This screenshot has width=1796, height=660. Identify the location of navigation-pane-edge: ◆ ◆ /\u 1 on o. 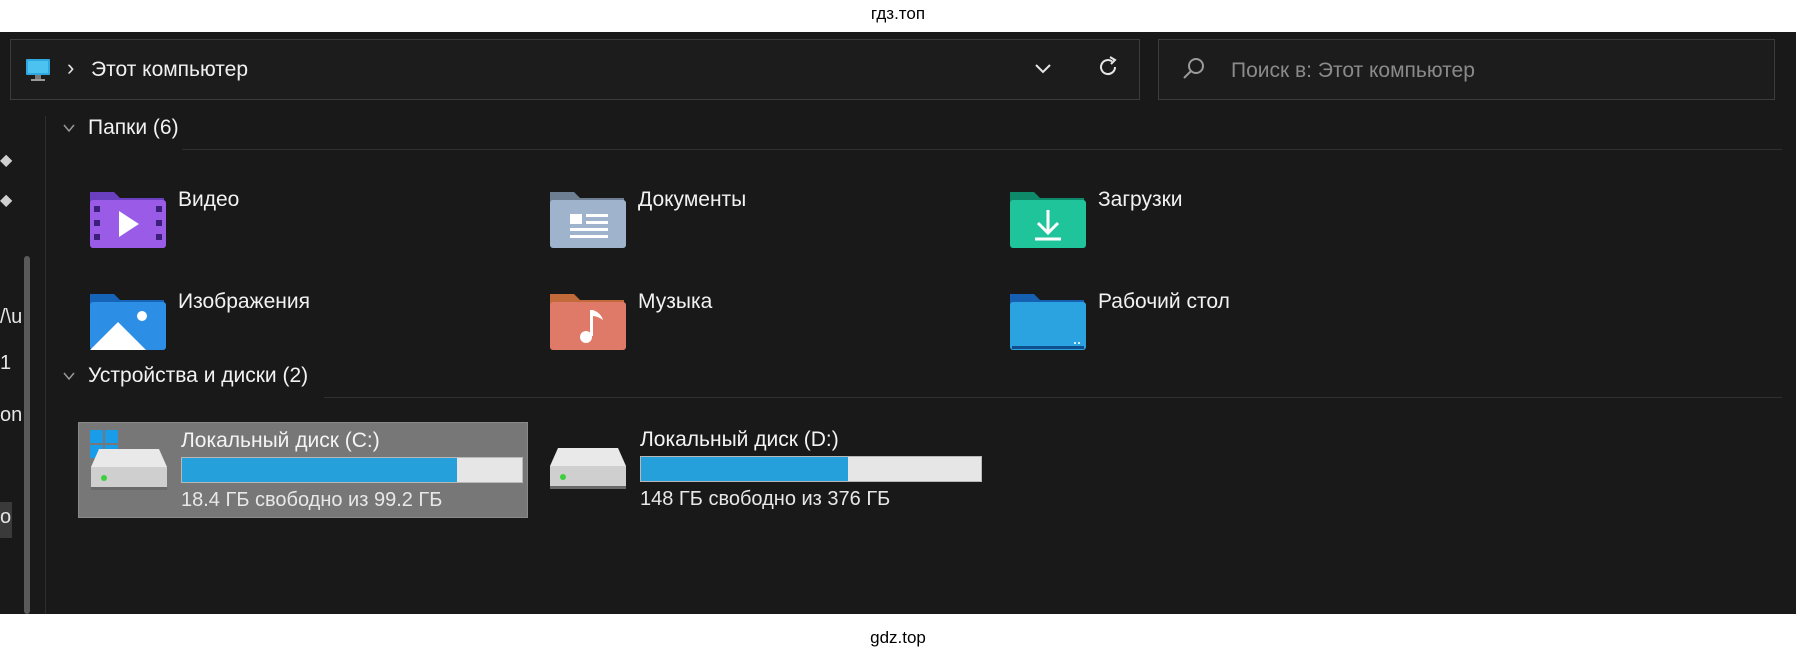
(24, 365).